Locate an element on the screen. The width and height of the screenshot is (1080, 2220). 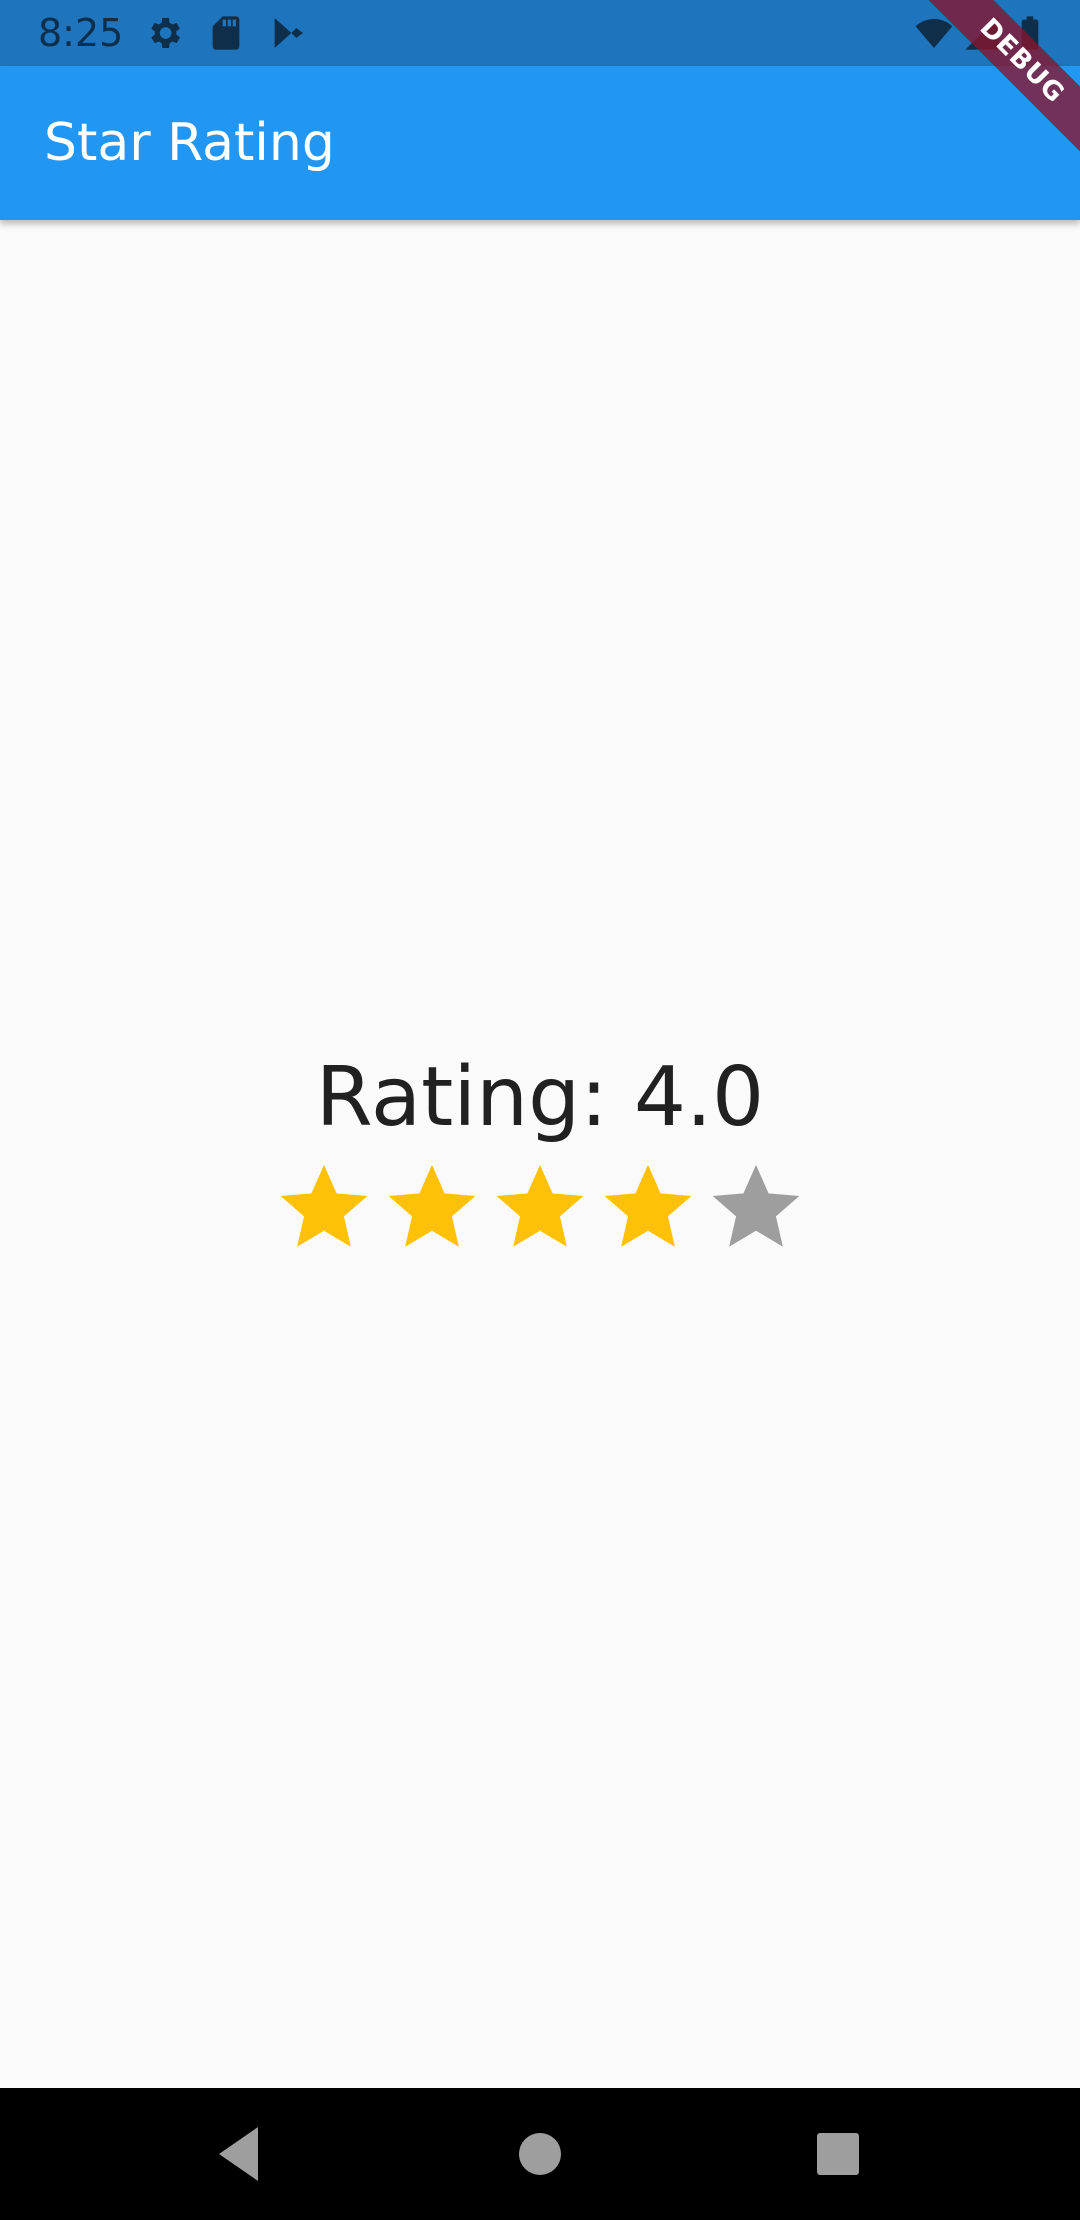
debug-banner: DEBUG is located at coordinates (990, 90).